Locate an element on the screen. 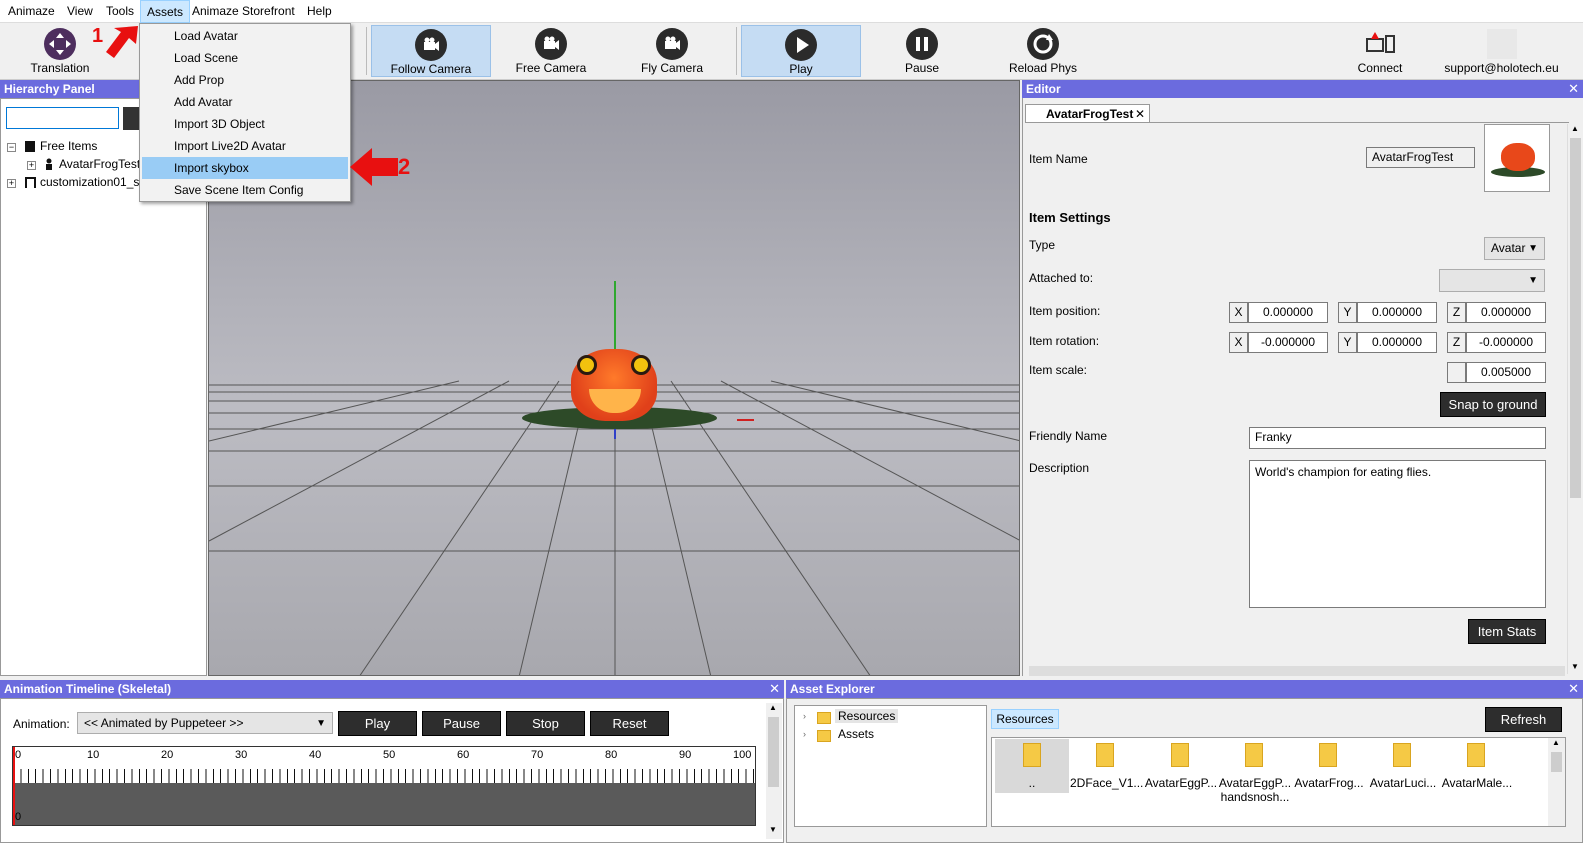 This screenshot has width=1583, height=843. timeline-bottom-zero: 0 is located at coordinates (18, 817).